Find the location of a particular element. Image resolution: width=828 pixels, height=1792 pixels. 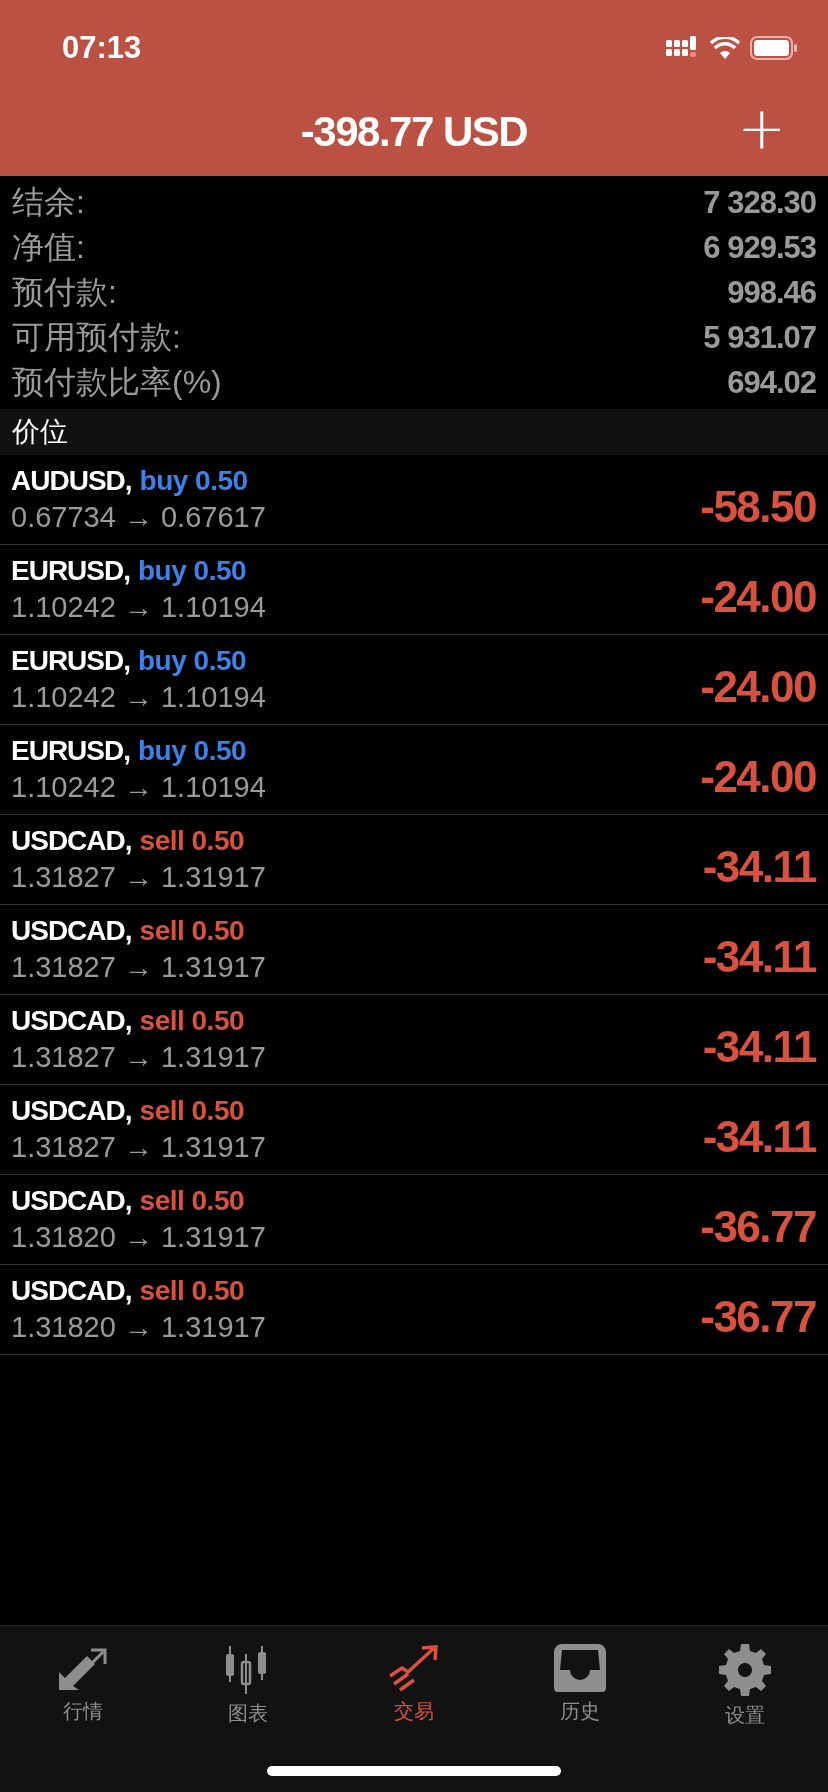

battery-icon is located at coordinates (774, 48).